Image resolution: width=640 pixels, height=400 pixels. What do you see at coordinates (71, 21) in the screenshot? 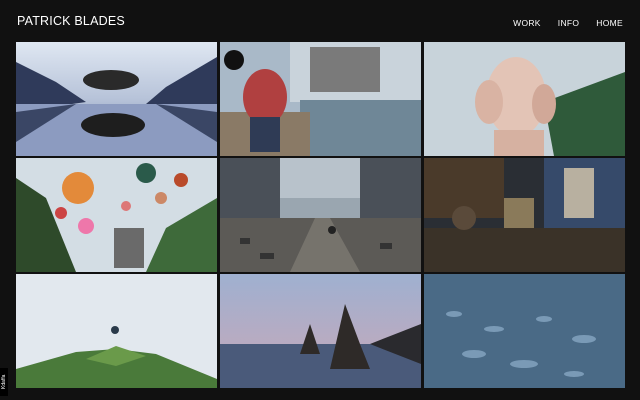
I see `site-title: PATRICK BLADES` at bounding box center [71, 21].